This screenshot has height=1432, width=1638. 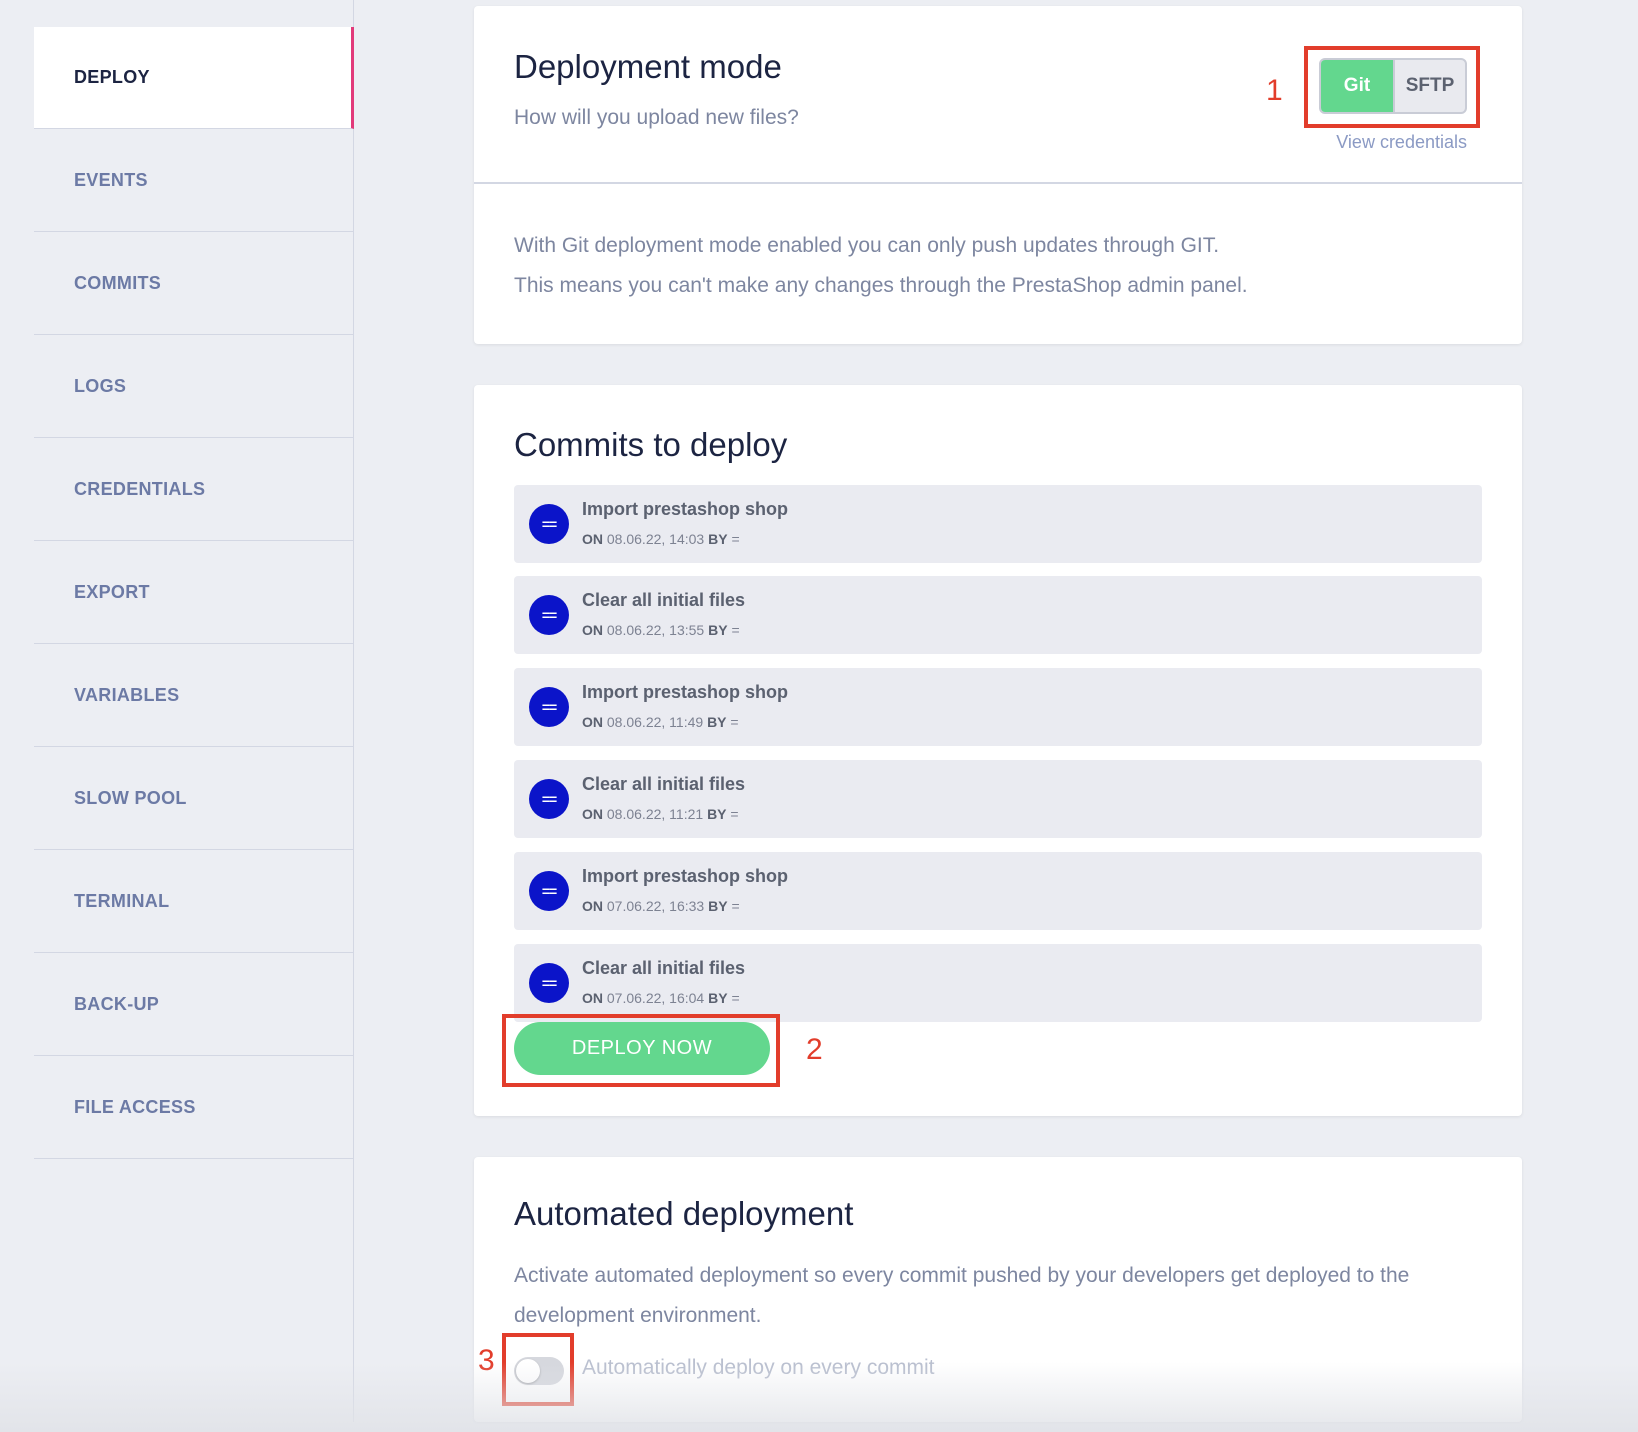 What do you see at coordinates (194, 78) in the screenshot?
I see `sidebar-item-deploy: DEPLOY` at bounding box center [194, 78].